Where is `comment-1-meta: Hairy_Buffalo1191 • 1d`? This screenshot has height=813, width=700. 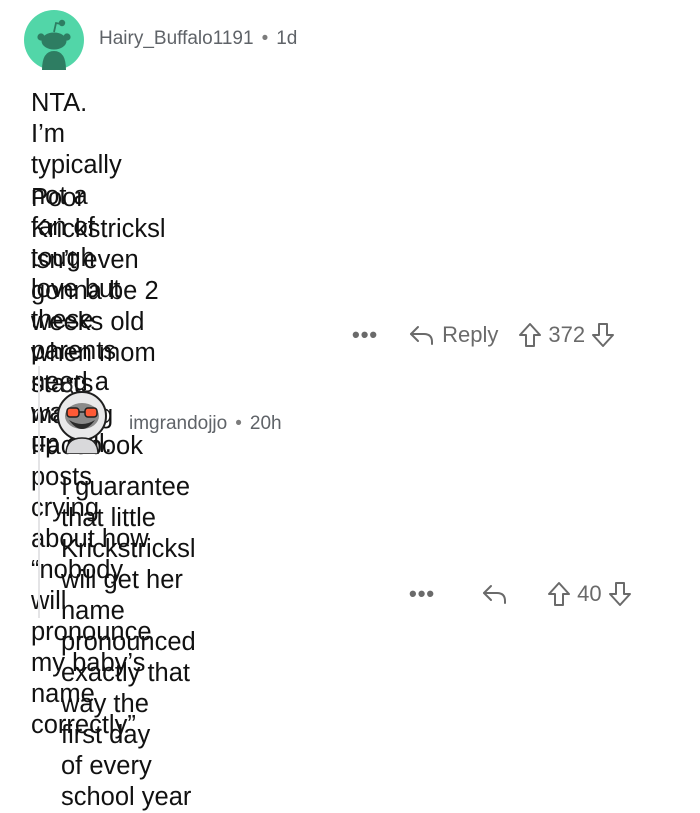 comment-1-meta: Hairy_Buffalo1191 • 1d is located at coordinates (198, 39).